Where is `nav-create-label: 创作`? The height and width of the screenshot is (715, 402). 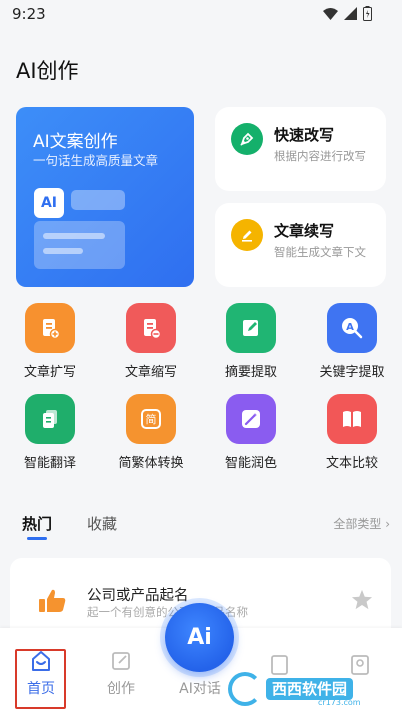 nav-create-label: 创作 is located at coordinates (121, 689).